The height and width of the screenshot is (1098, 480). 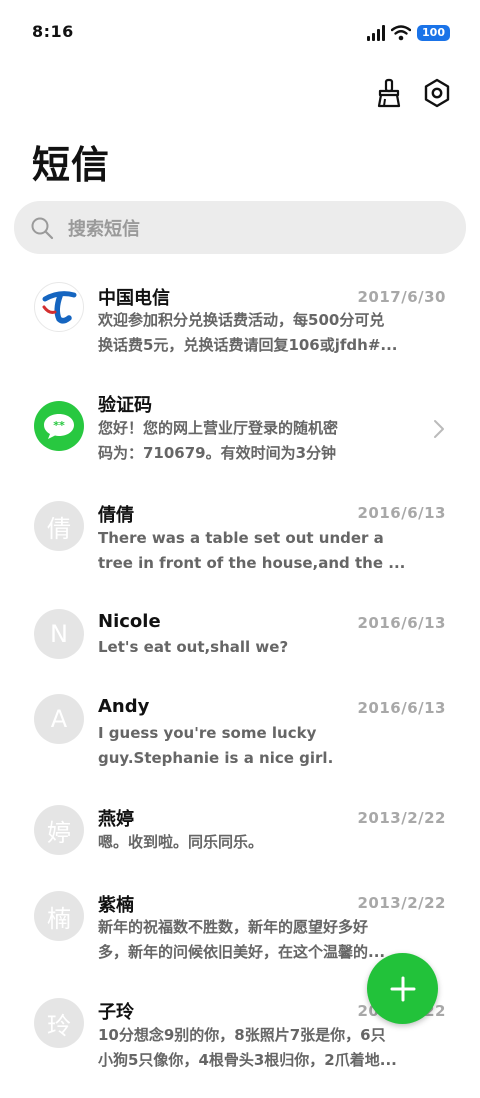 I want to click on contact-avatar: A, so click(x=59, y=719).